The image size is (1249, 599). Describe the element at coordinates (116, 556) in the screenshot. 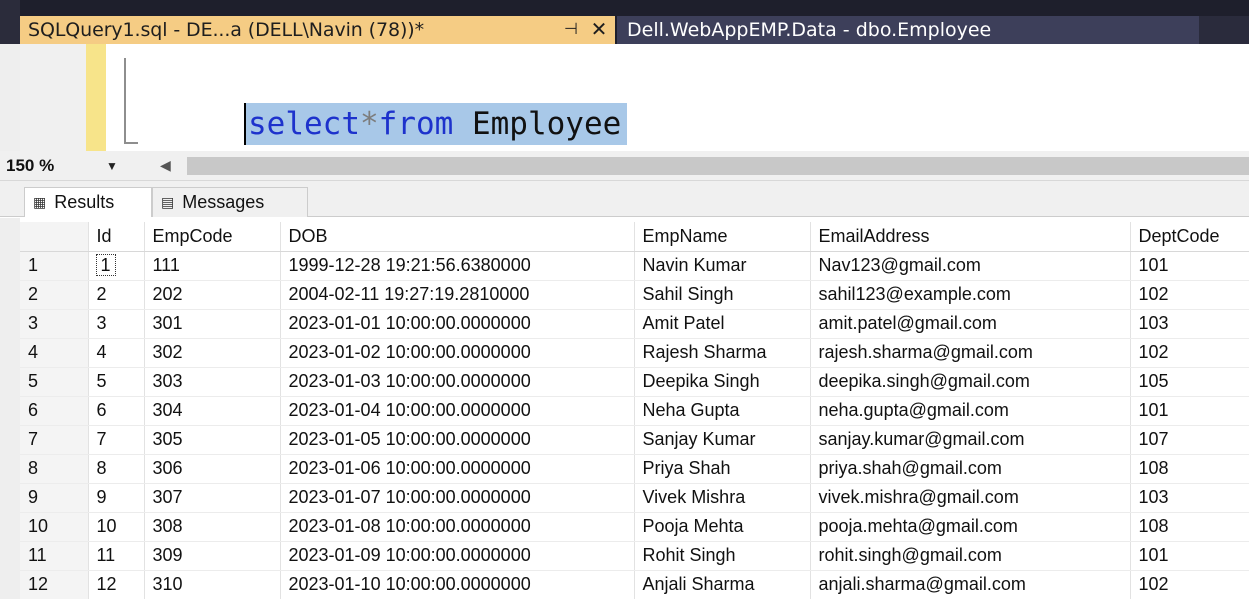

I see `table-cell: 11` at that location.